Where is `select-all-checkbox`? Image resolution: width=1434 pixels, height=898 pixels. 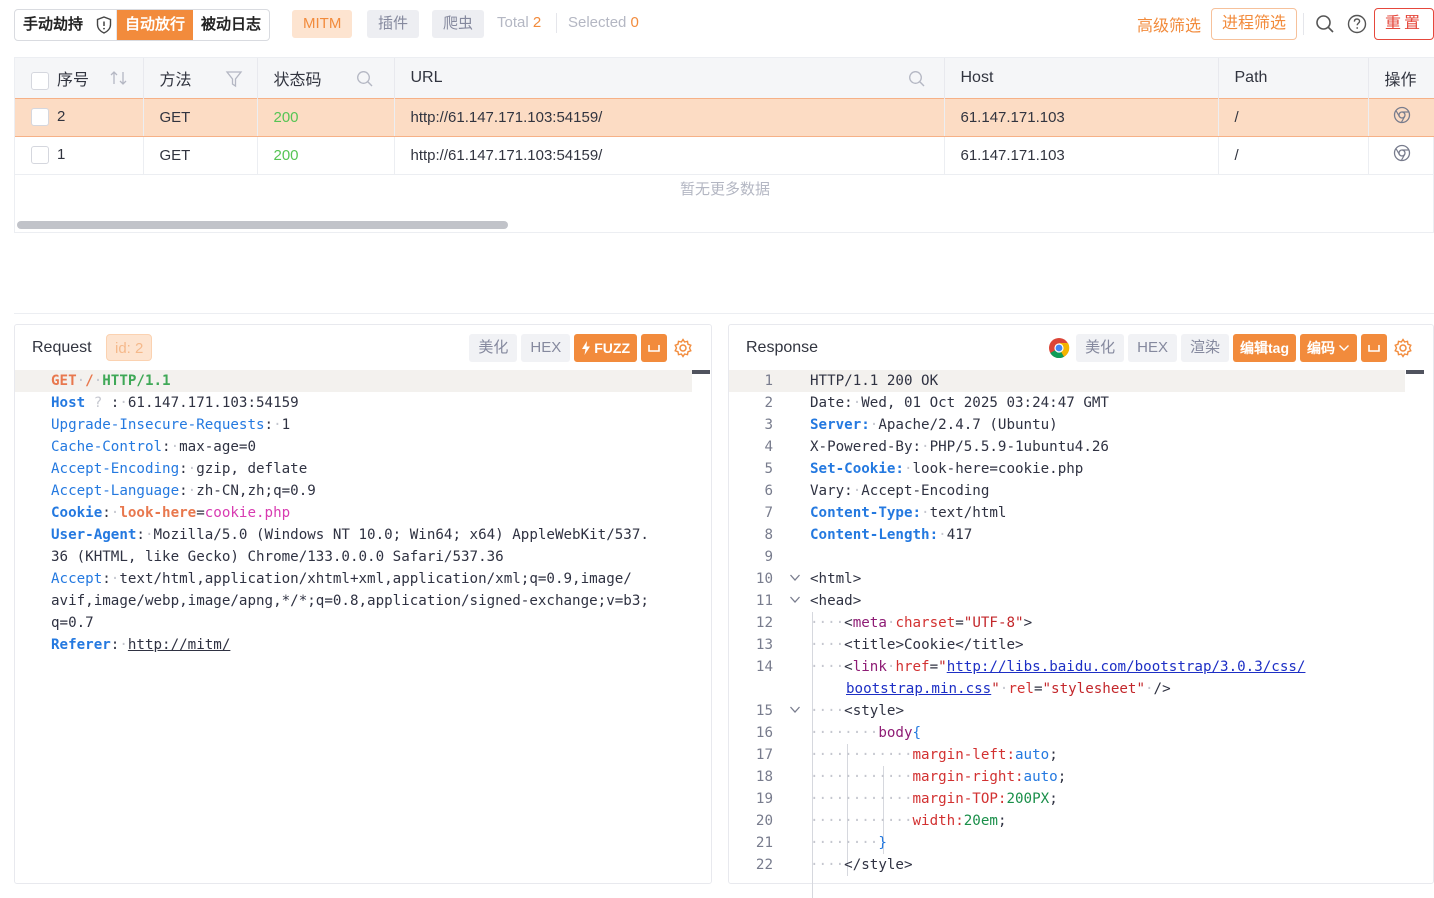
select-all-checkbox is located at coordinates (40, 80).